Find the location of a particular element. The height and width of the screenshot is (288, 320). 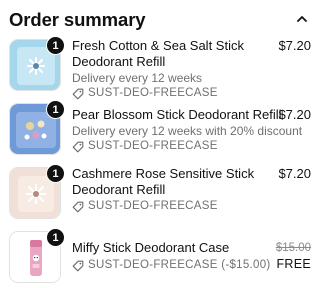

chevron-up-icon is located at coordinates (302, 19).